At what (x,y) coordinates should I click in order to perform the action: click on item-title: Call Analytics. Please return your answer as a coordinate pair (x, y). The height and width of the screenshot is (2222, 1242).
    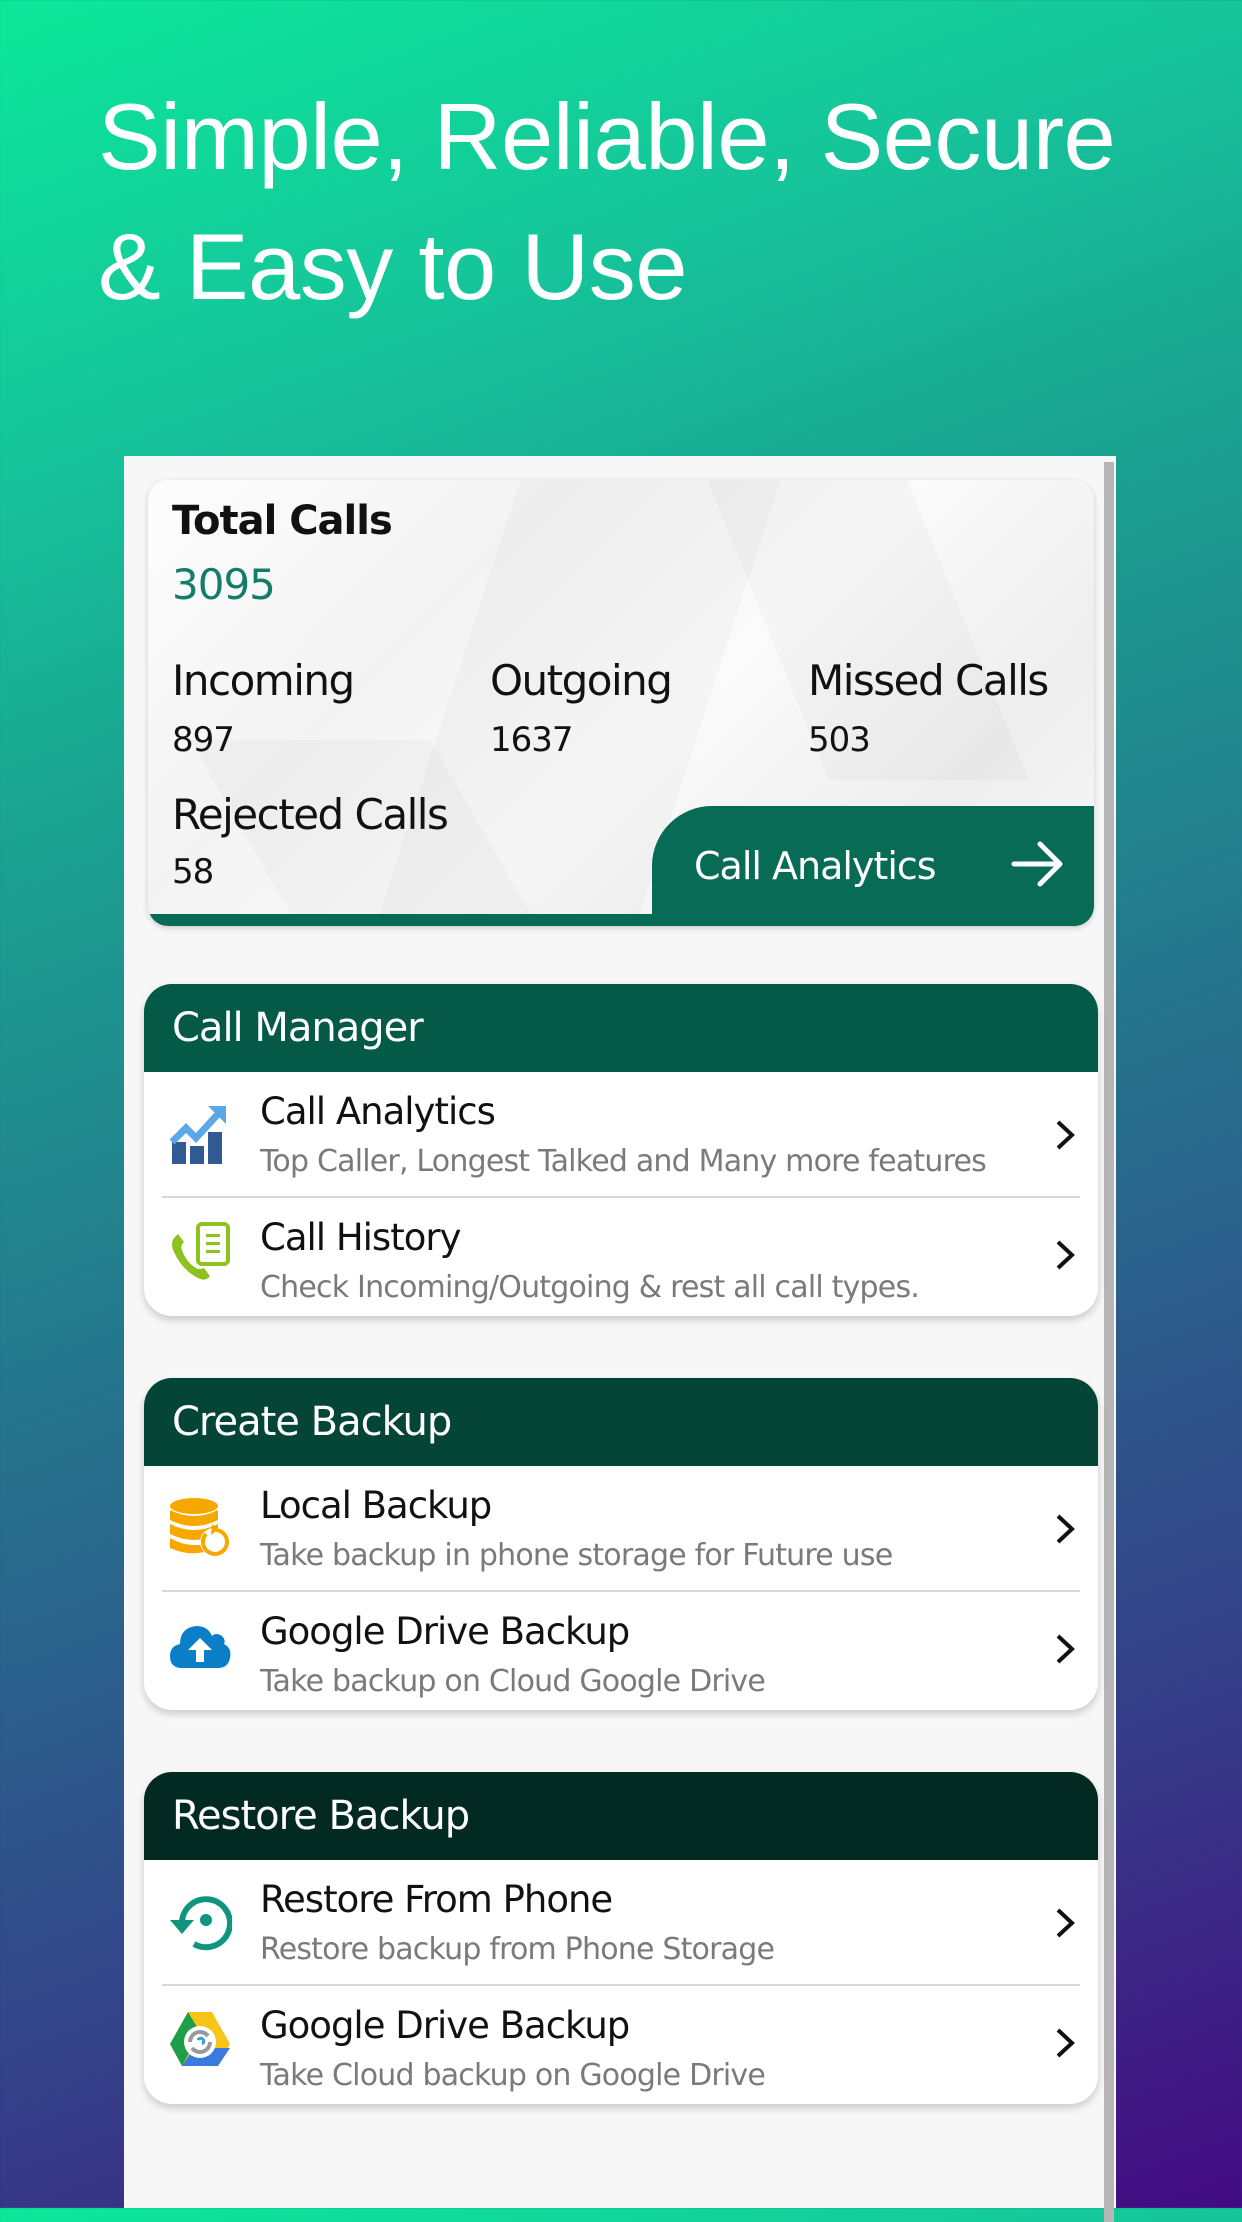
    Looking at the image, I should click on (378, 1111).